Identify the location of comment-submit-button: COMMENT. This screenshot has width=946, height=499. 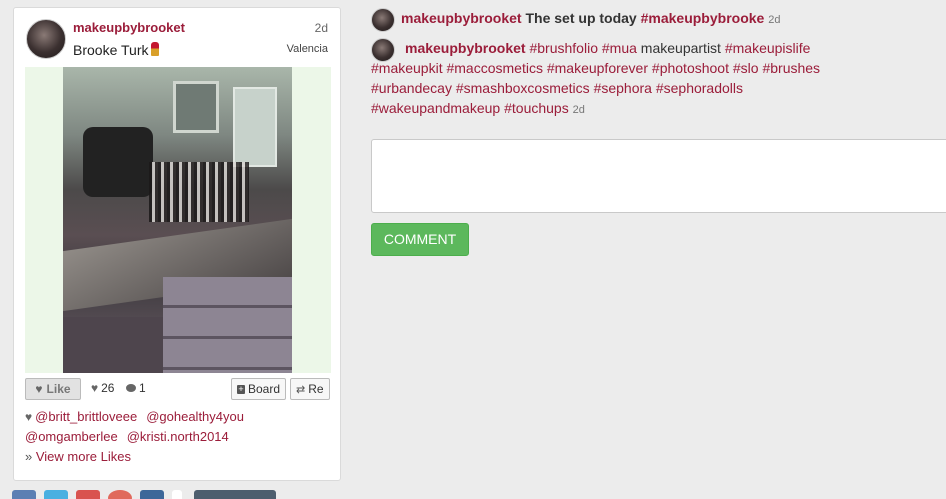
(420, 239).